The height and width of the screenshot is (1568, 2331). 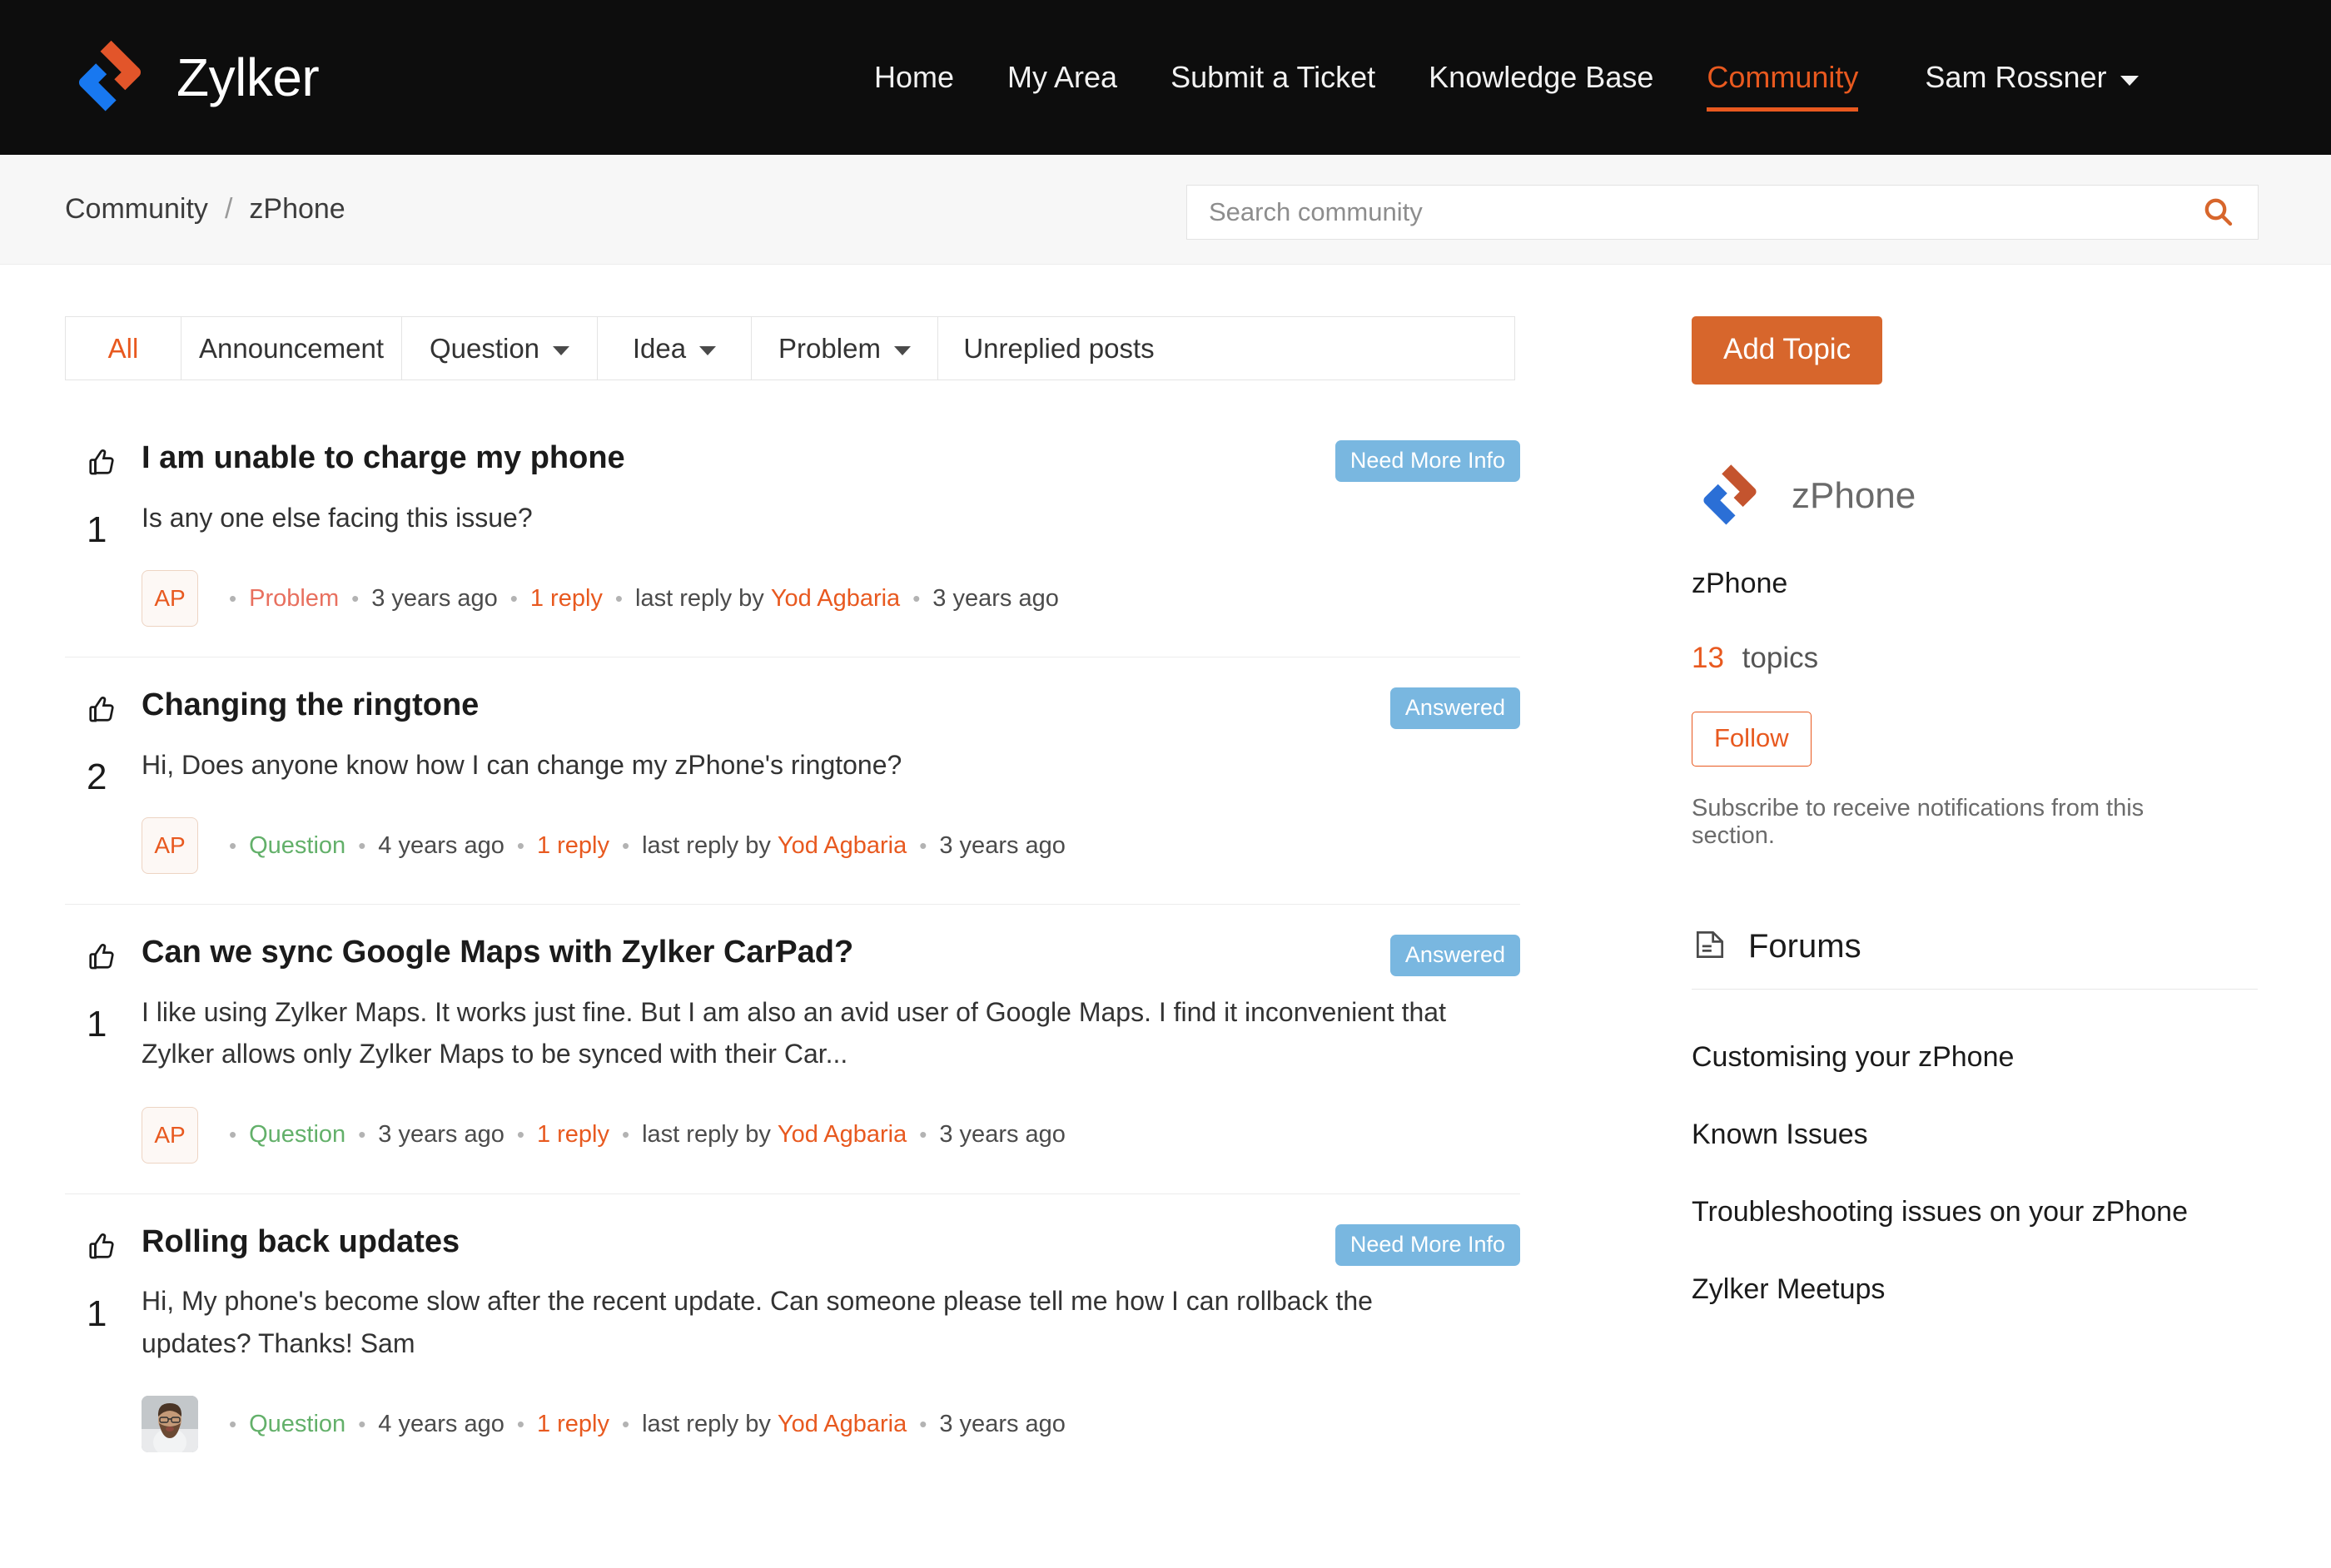 I want to click on tab-unreplied-posts-label: Unreplied posts, so click(x=1059, y=348).